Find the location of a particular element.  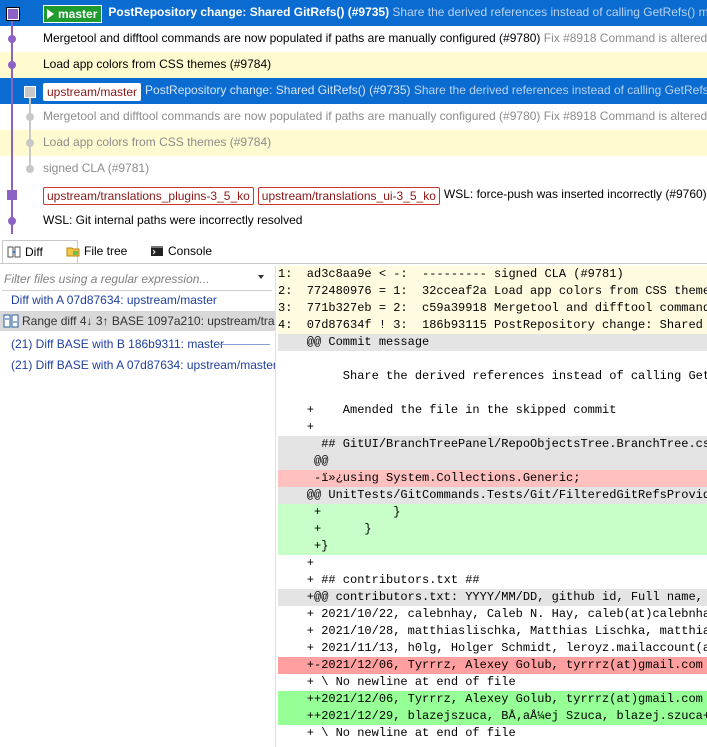

tab-strip: Diff File tree Console is located at coordinates (353, 251).